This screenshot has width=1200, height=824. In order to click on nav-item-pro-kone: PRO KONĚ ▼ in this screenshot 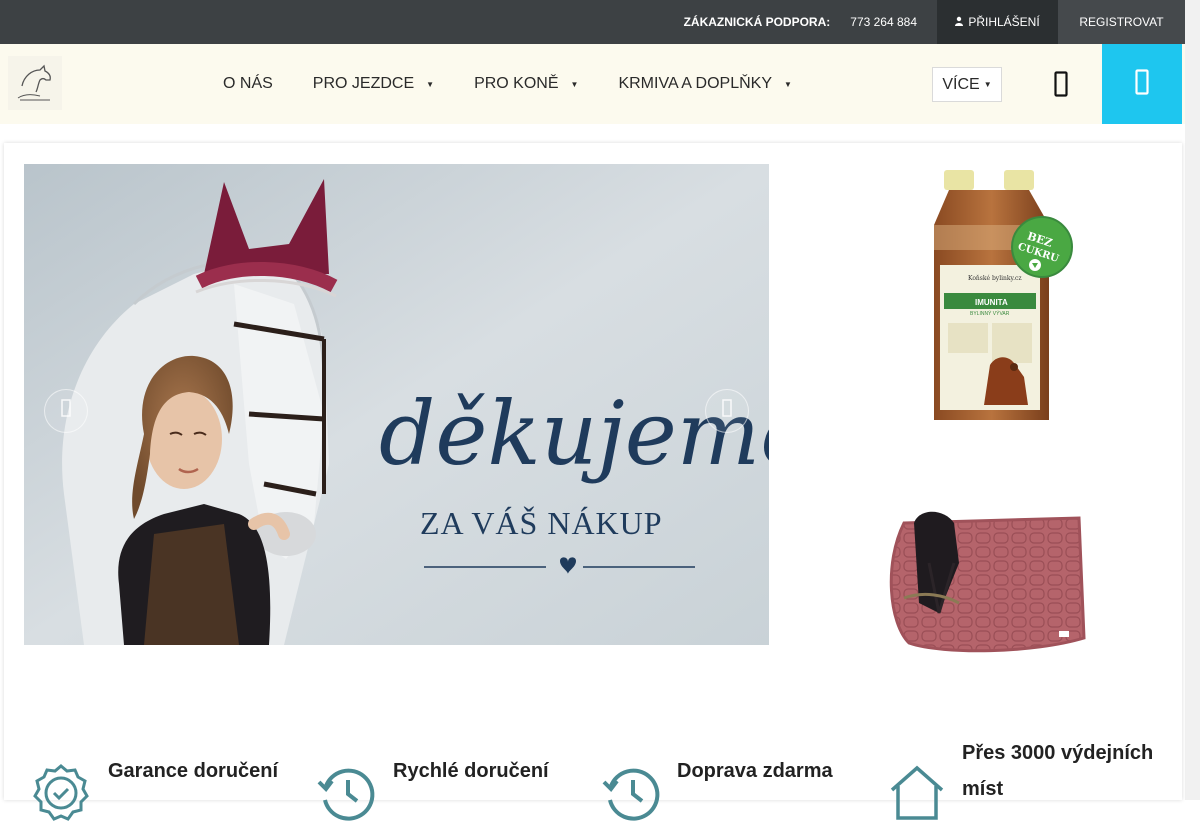, I will do `click(526, 84)`.